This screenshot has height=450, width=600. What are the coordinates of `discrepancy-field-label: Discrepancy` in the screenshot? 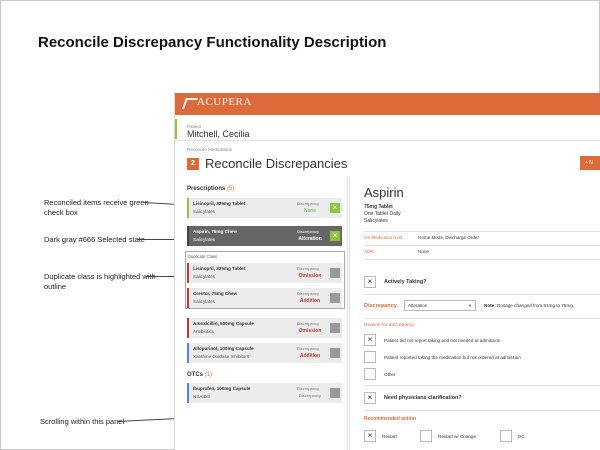 It's located at (380, 306).